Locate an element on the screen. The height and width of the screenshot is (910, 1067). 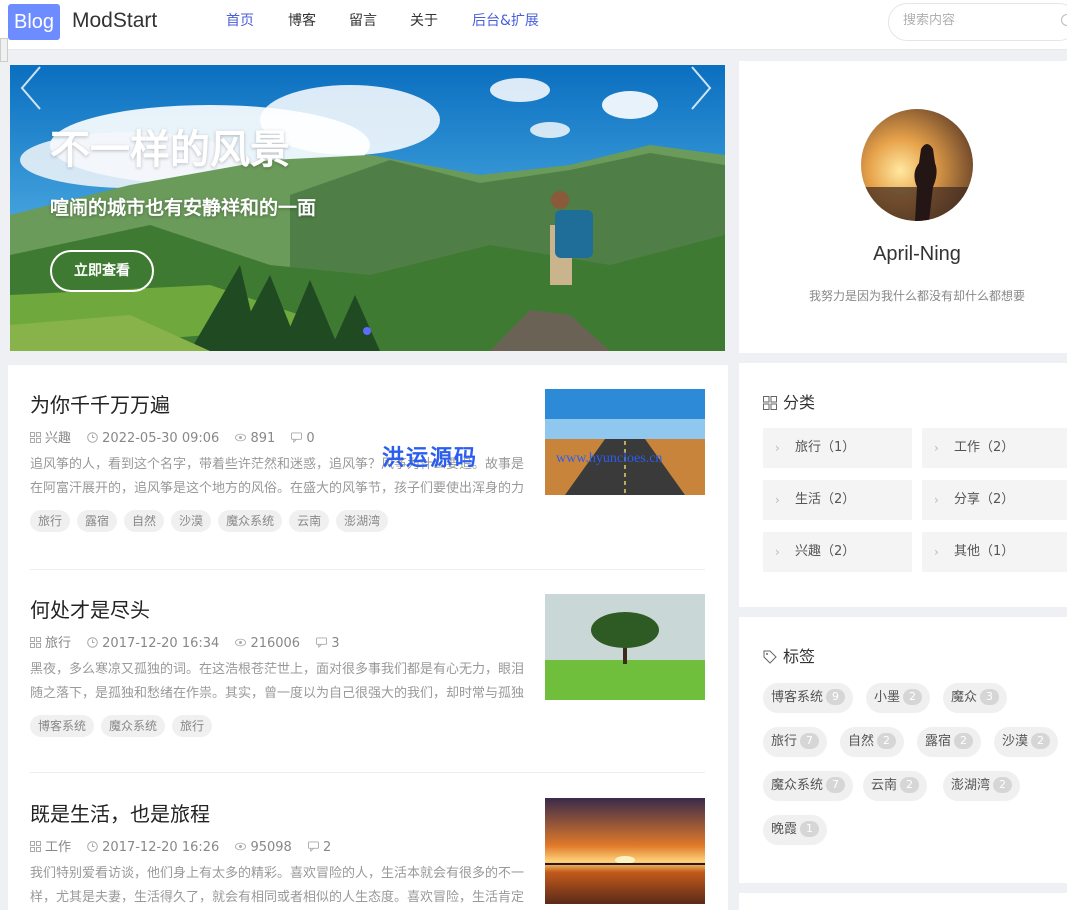
nav-home: 首页 is located at coordinates (240, 25).